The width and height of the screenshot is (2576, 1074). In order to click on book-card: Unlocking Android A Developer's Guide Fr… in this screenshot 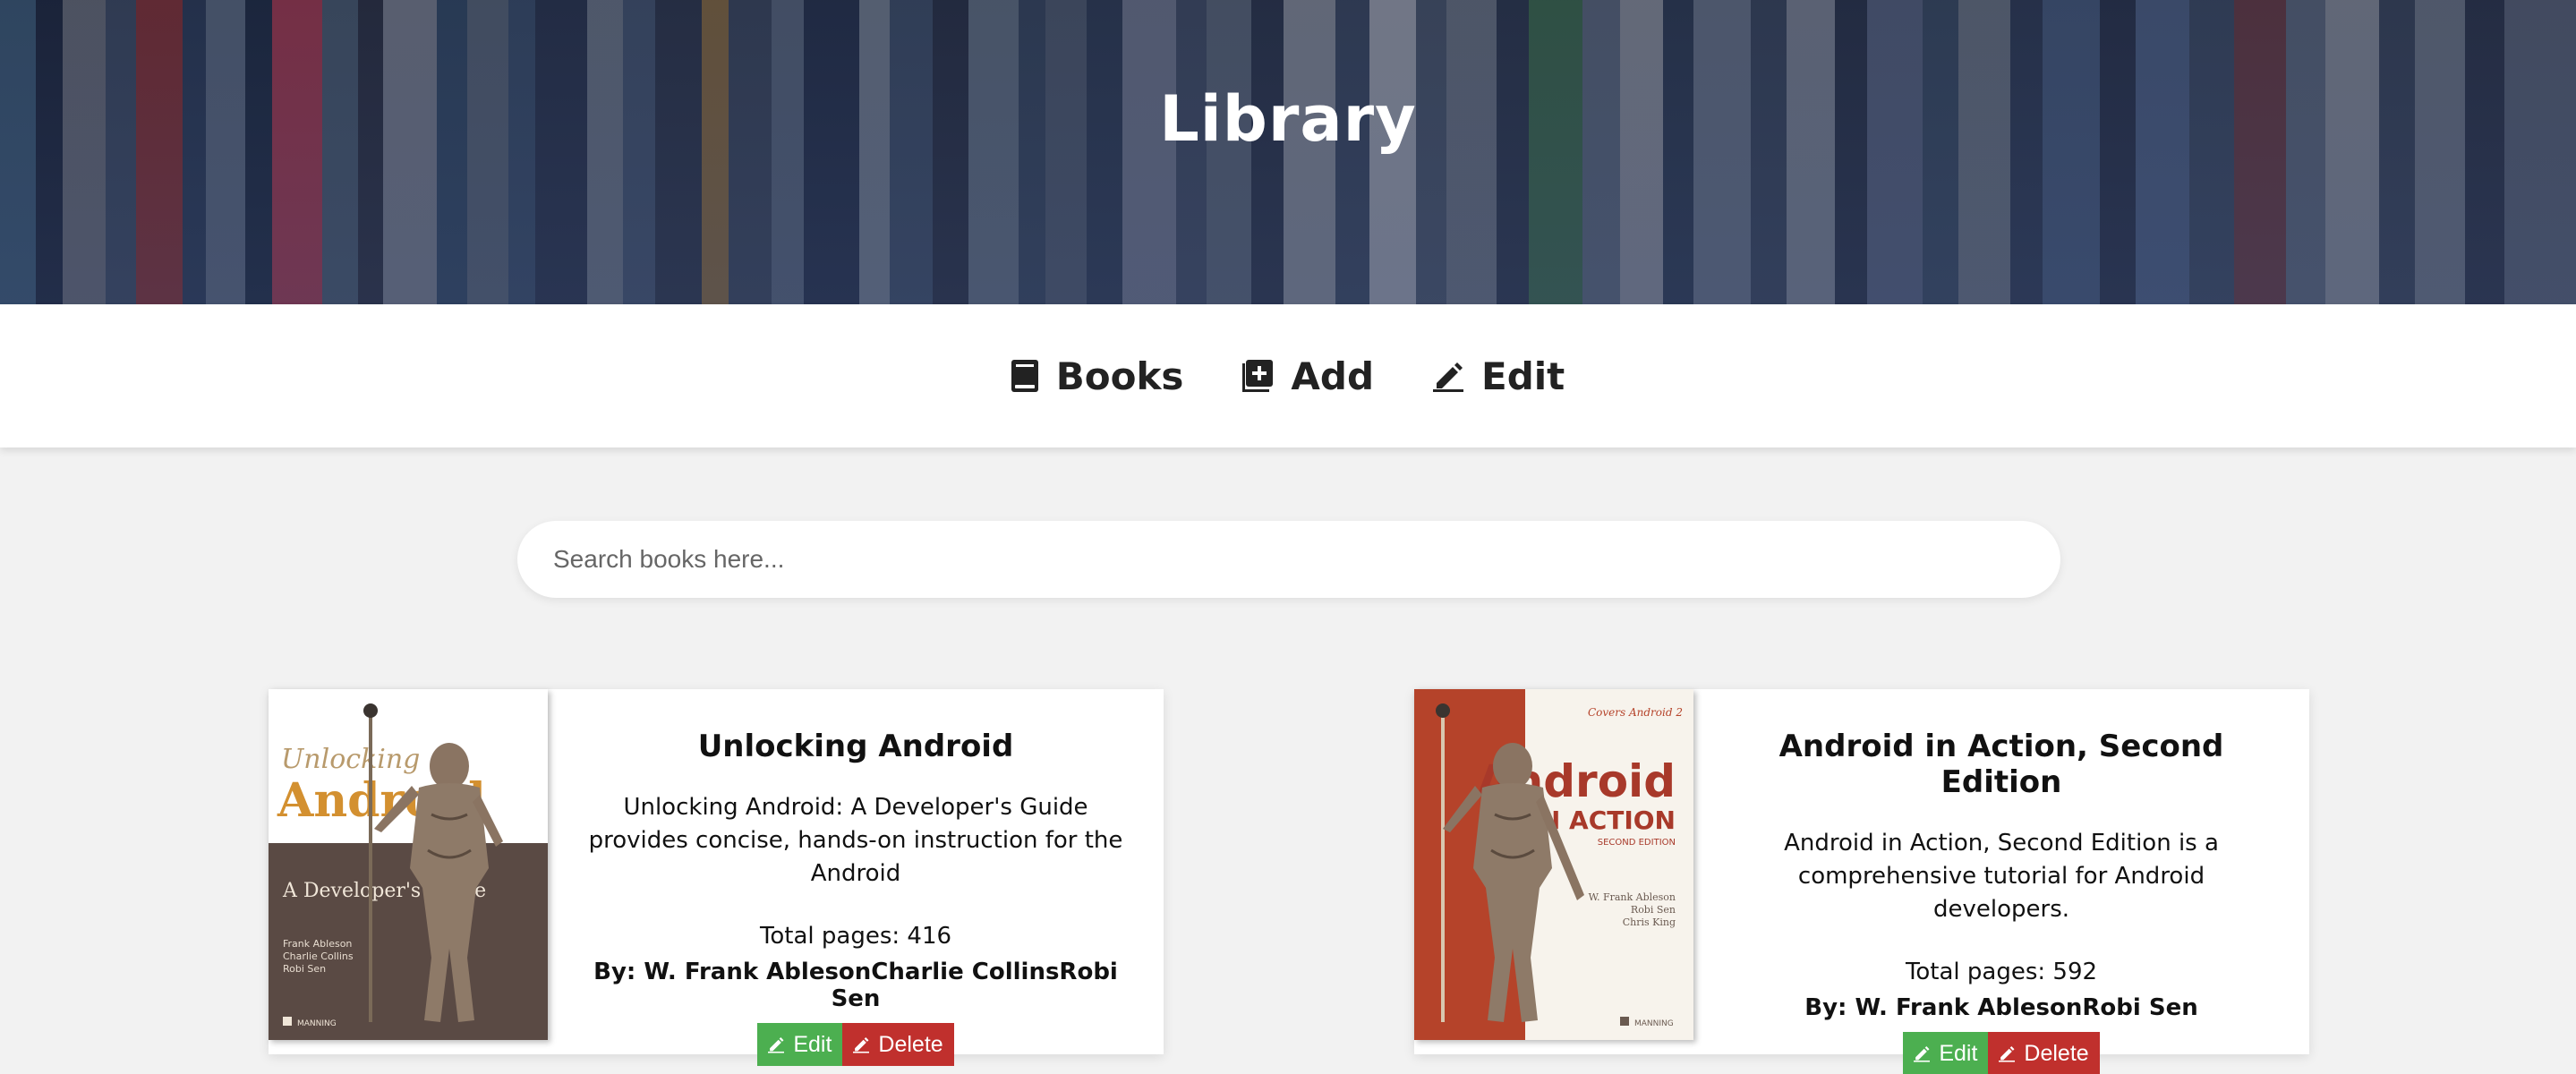, I will do `click(716, 877)`.